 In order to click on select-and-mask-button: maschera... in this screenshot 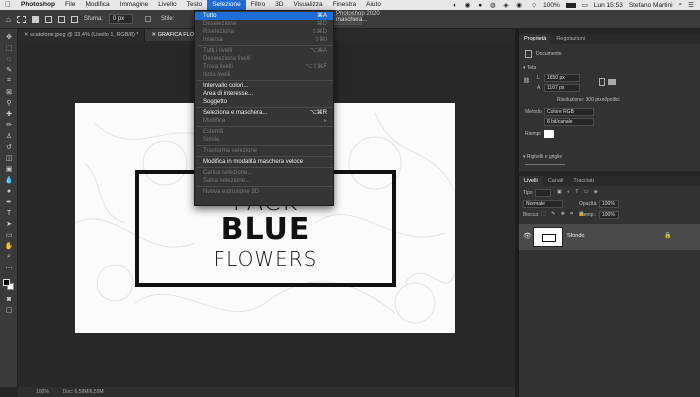, I will do `click(349, 20)`.